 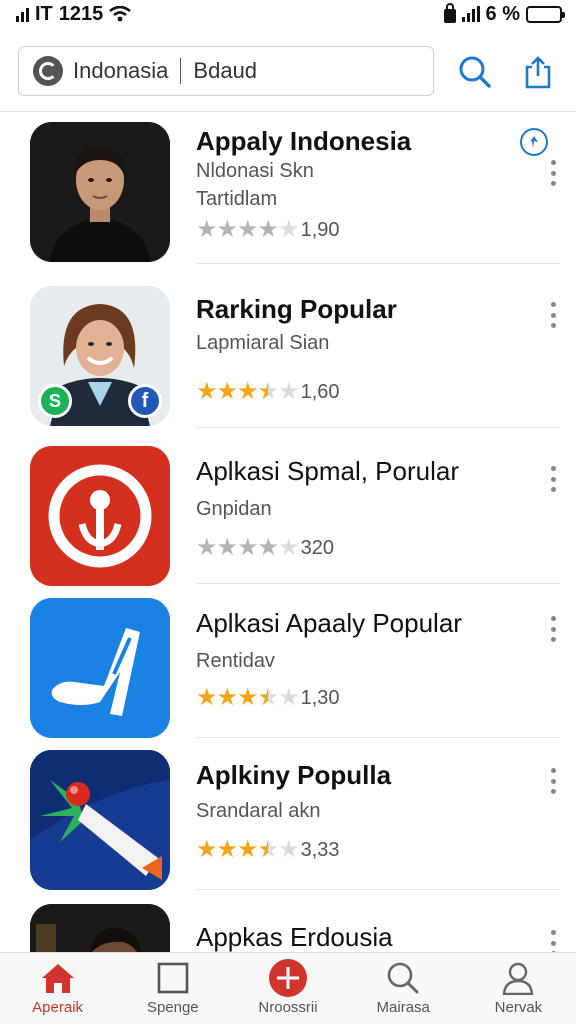 What do you see at coordinates (100, 928) in the screenshot?
I see `portrait-partial-icon` at bounding box center [100, 928].